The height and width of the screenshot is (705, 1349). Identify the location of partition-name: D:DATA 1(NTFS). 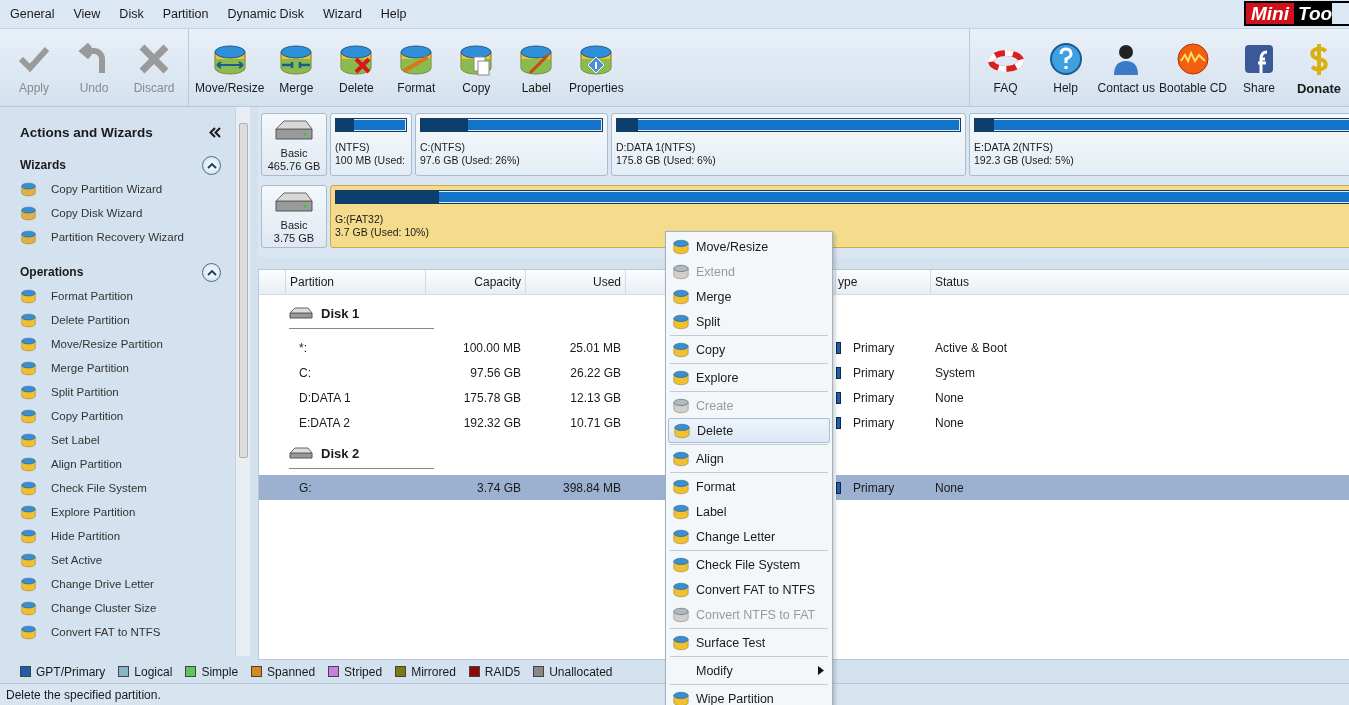
(656, 147).